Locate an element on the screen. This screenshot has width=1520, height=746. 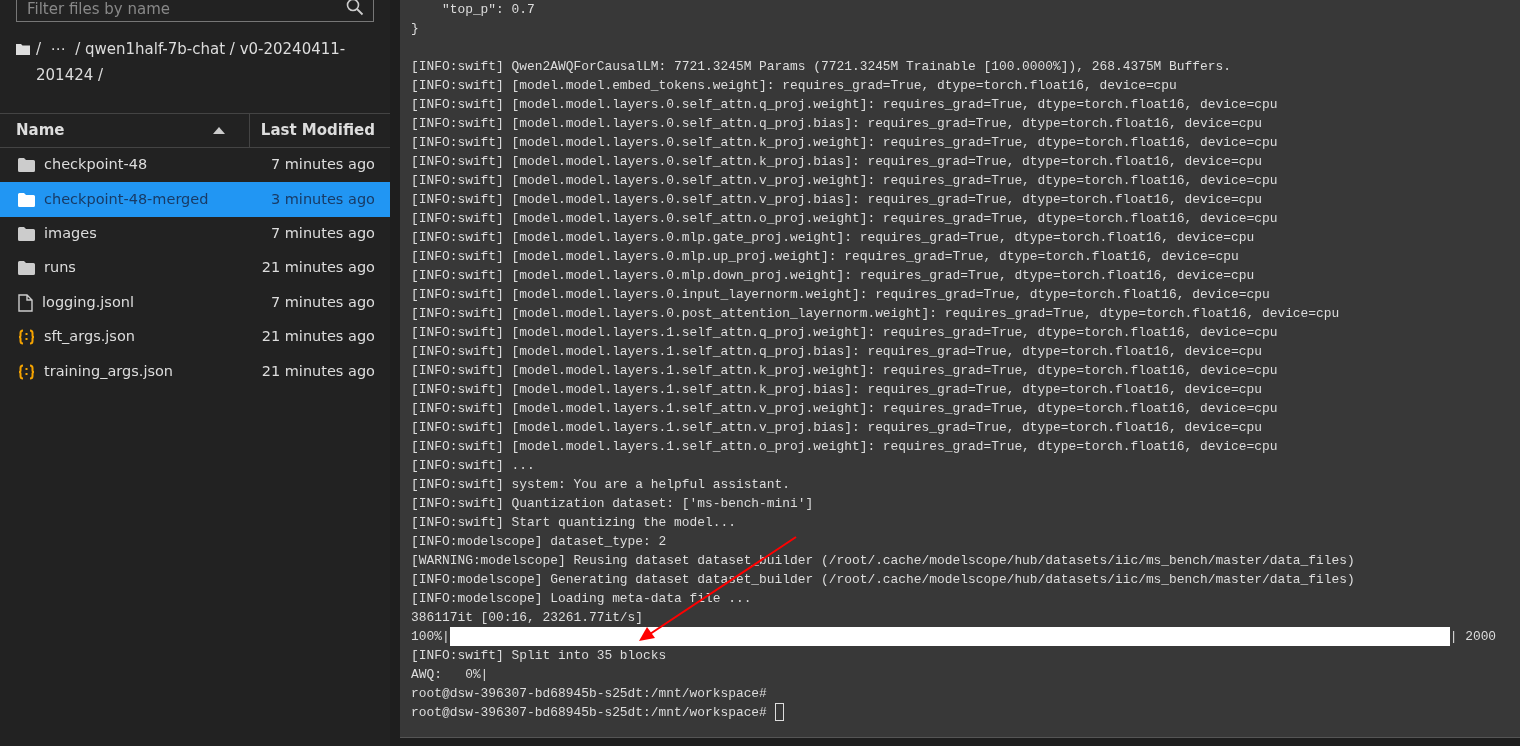
terminal-line: [INFO:swift] [model.model.layers.1.self_attn.k_proj.bias]: requires_grad=True, dtype=torch.float16, device=cpu is located at coordinates (836, 389).